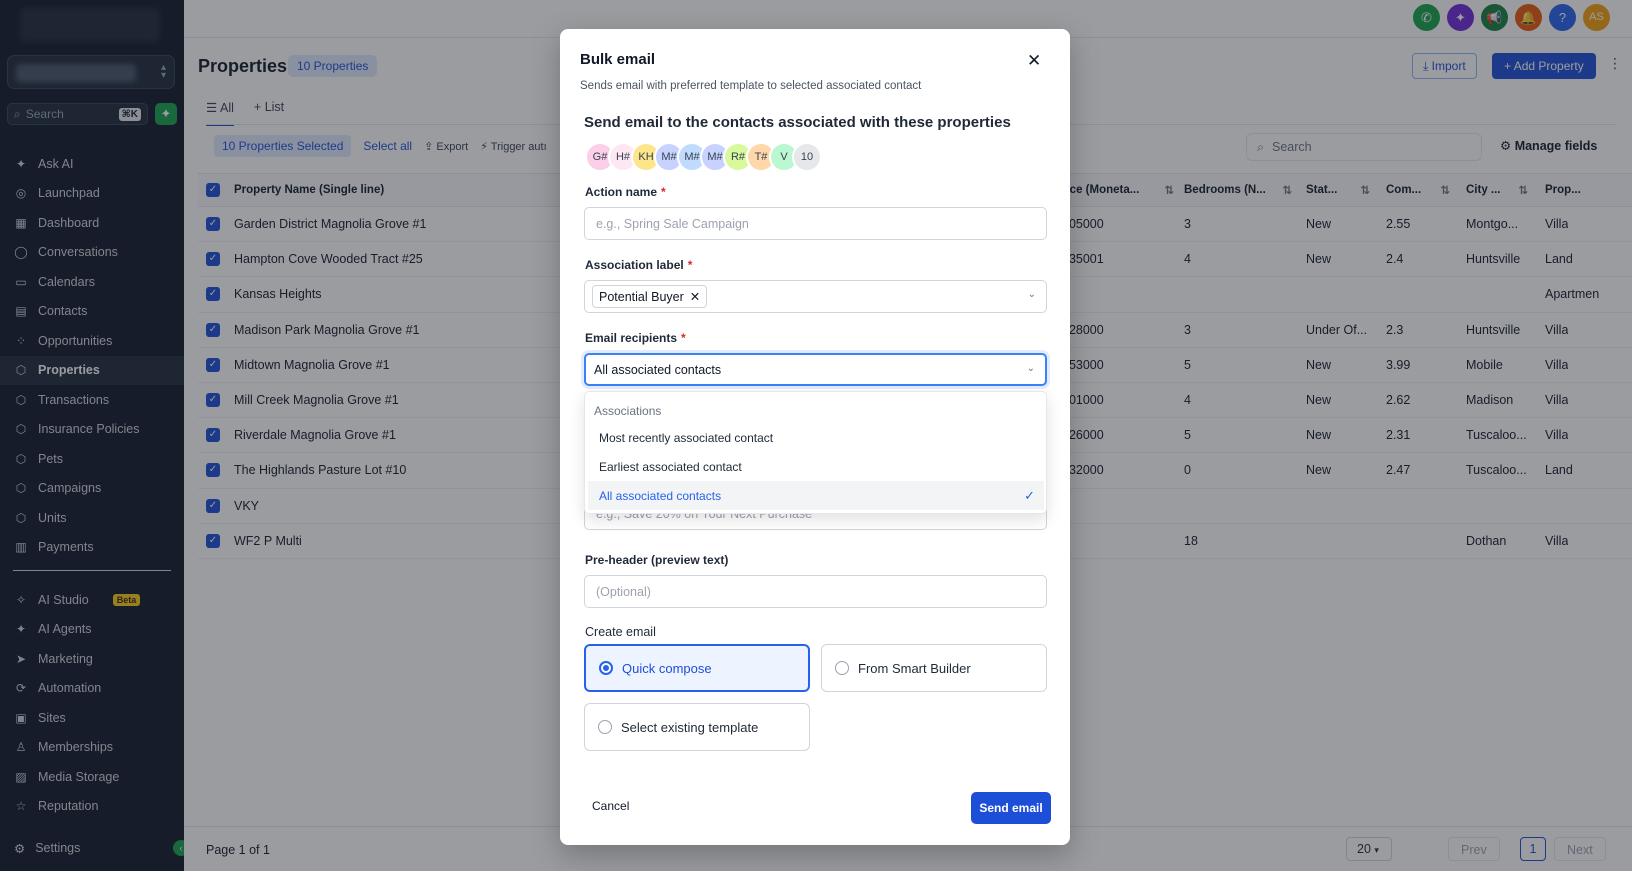  I want to click on modal-title: Bulk email, so click(618, 59).